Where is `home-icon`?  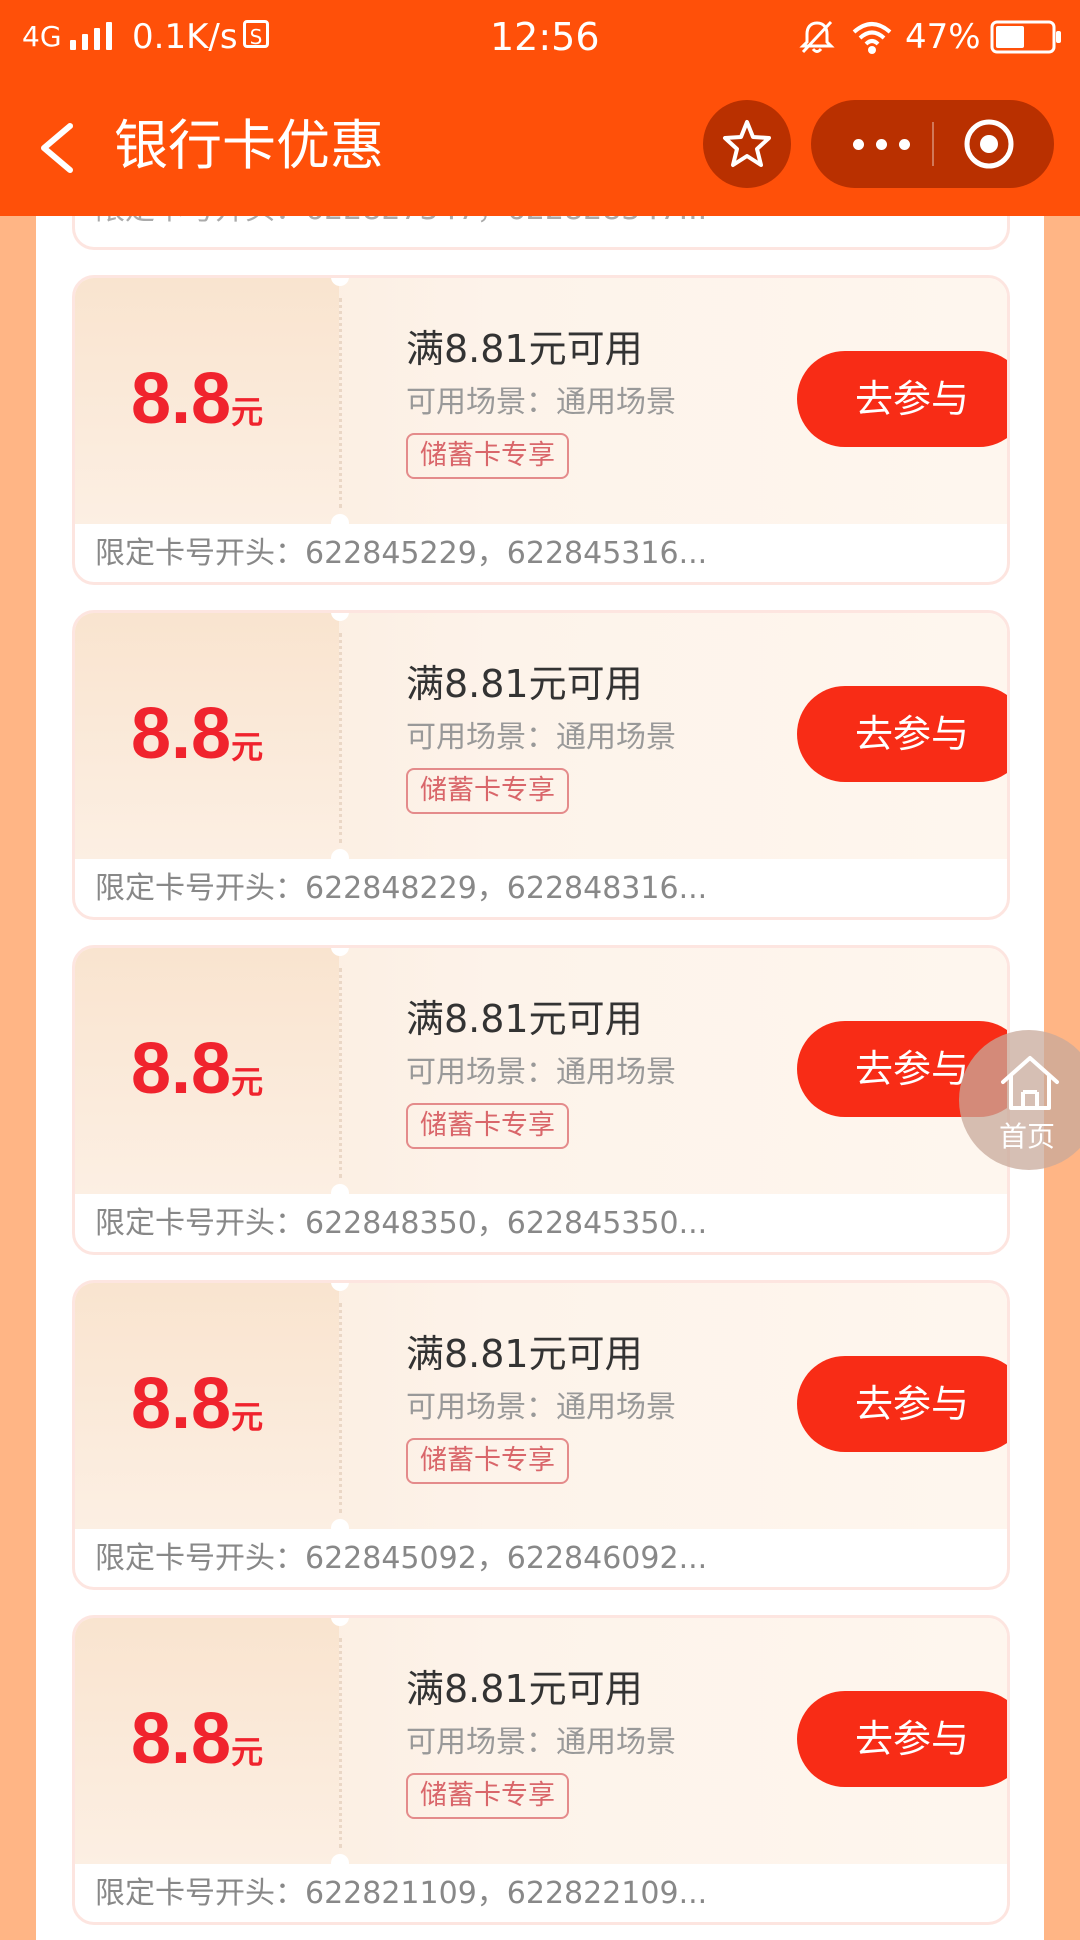 home-icon is located at coordinates (1030, 1083).